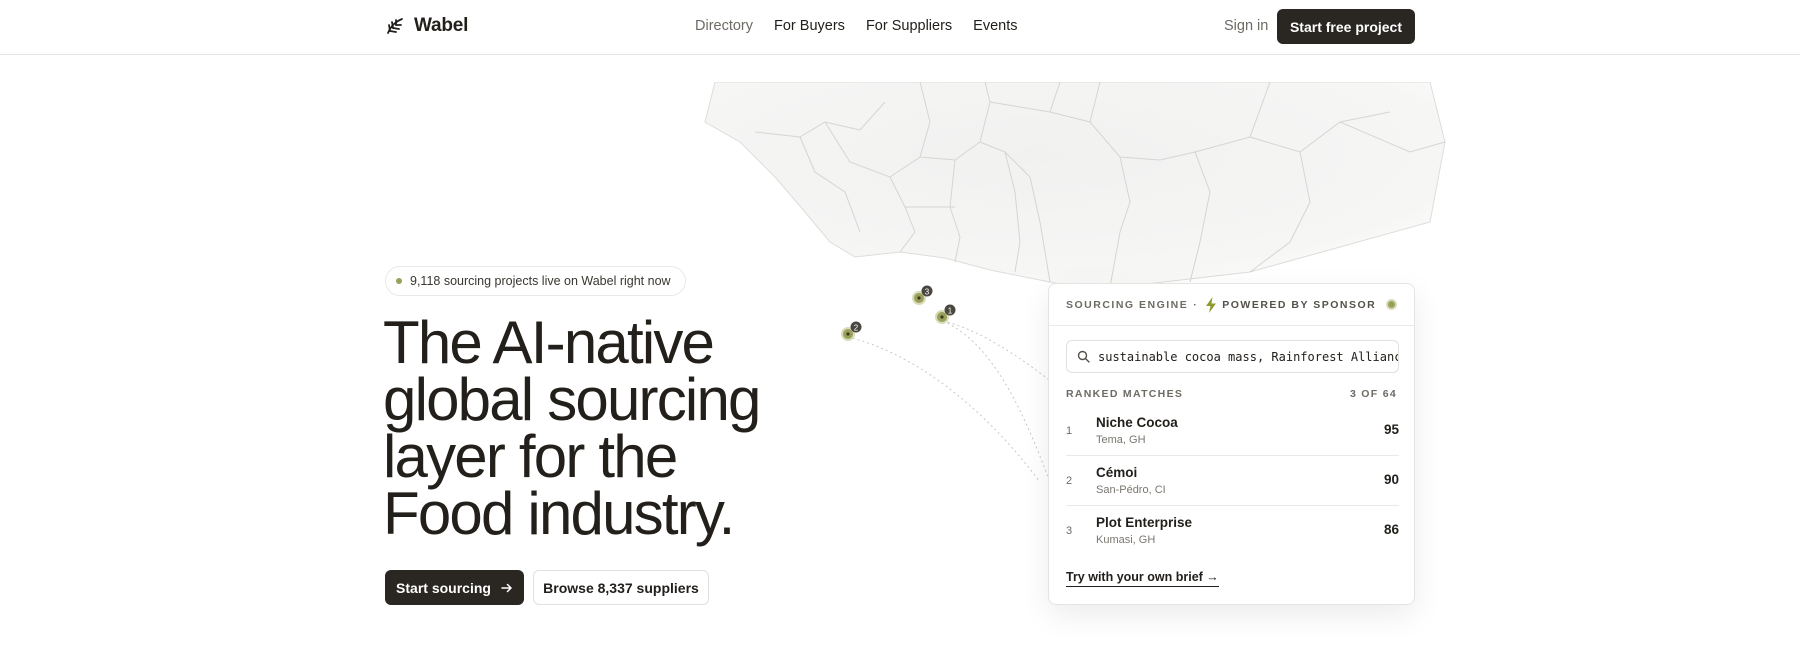  Describe the element at coordinates (1142, 578) in the screenshot. I see `try-own-brief-link: Try with your own brief →` at that location.